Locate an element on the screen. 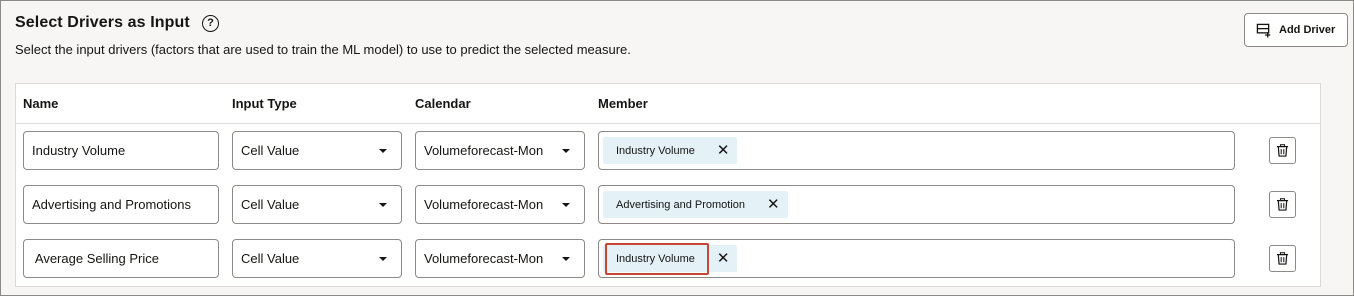  driver-name-field: Average Selling Price is located at coordinates (121, 258).